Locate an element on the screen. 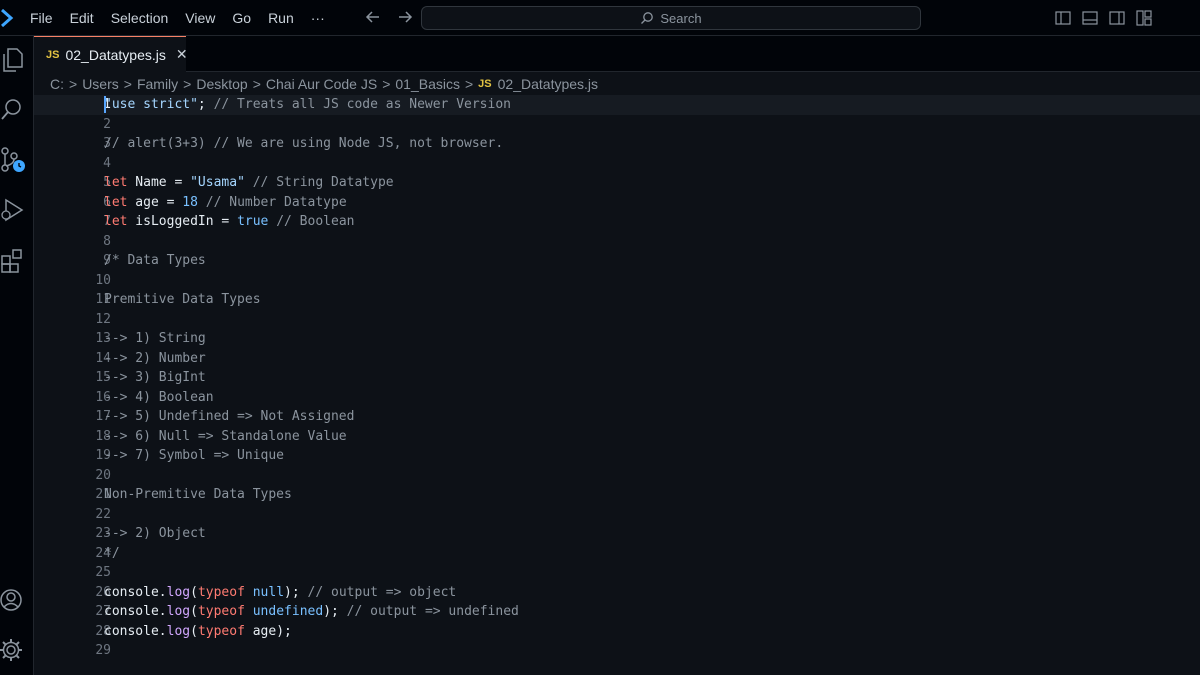 The width and height of the screenshot is (1200, 675). extensions-icon is located at coordinates (13, 260).